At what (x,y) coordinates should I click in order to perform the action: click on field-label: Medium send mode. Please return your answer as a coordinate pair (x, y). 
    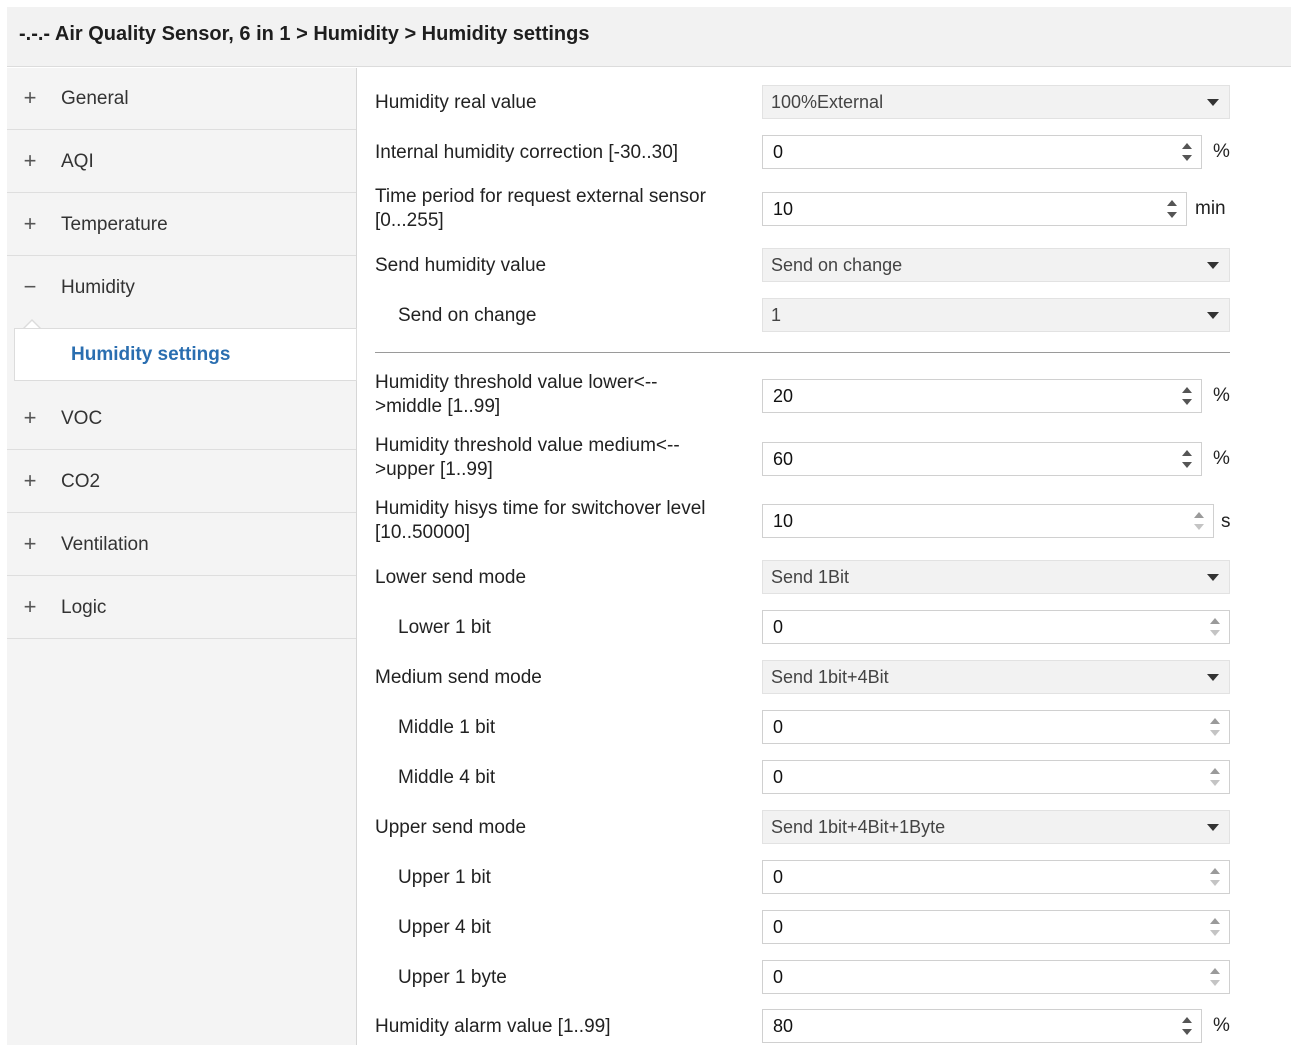
    Looking at the image, I should click on (458, 677).